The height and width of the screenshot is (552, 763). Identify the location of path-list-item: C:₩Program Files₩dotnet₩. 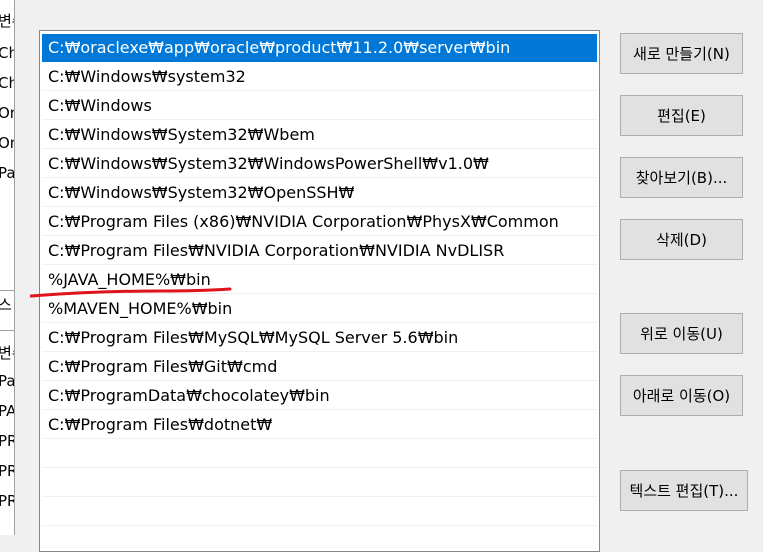
(319, 425).